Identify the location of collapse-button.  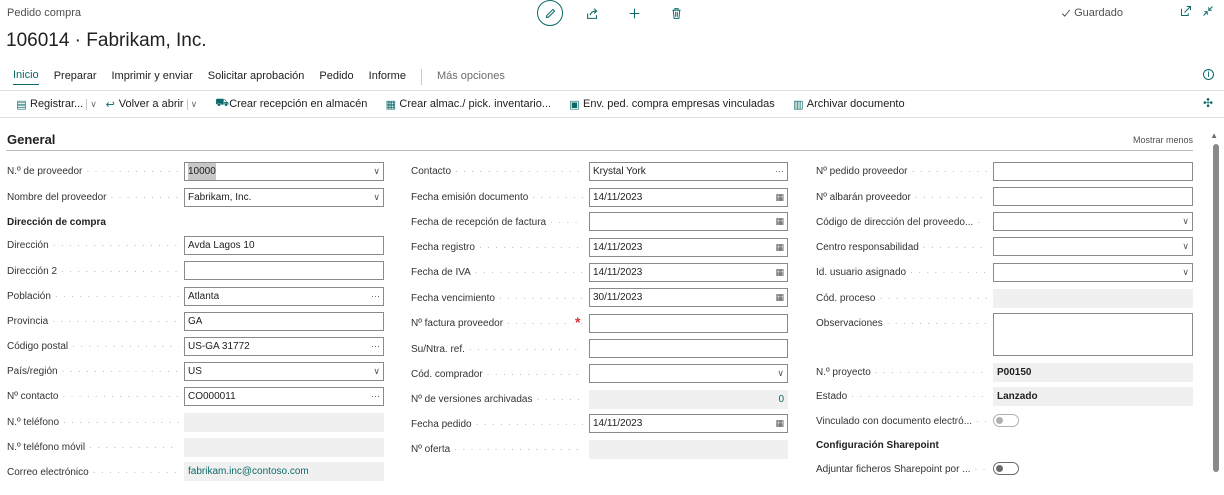
(1208, 11).